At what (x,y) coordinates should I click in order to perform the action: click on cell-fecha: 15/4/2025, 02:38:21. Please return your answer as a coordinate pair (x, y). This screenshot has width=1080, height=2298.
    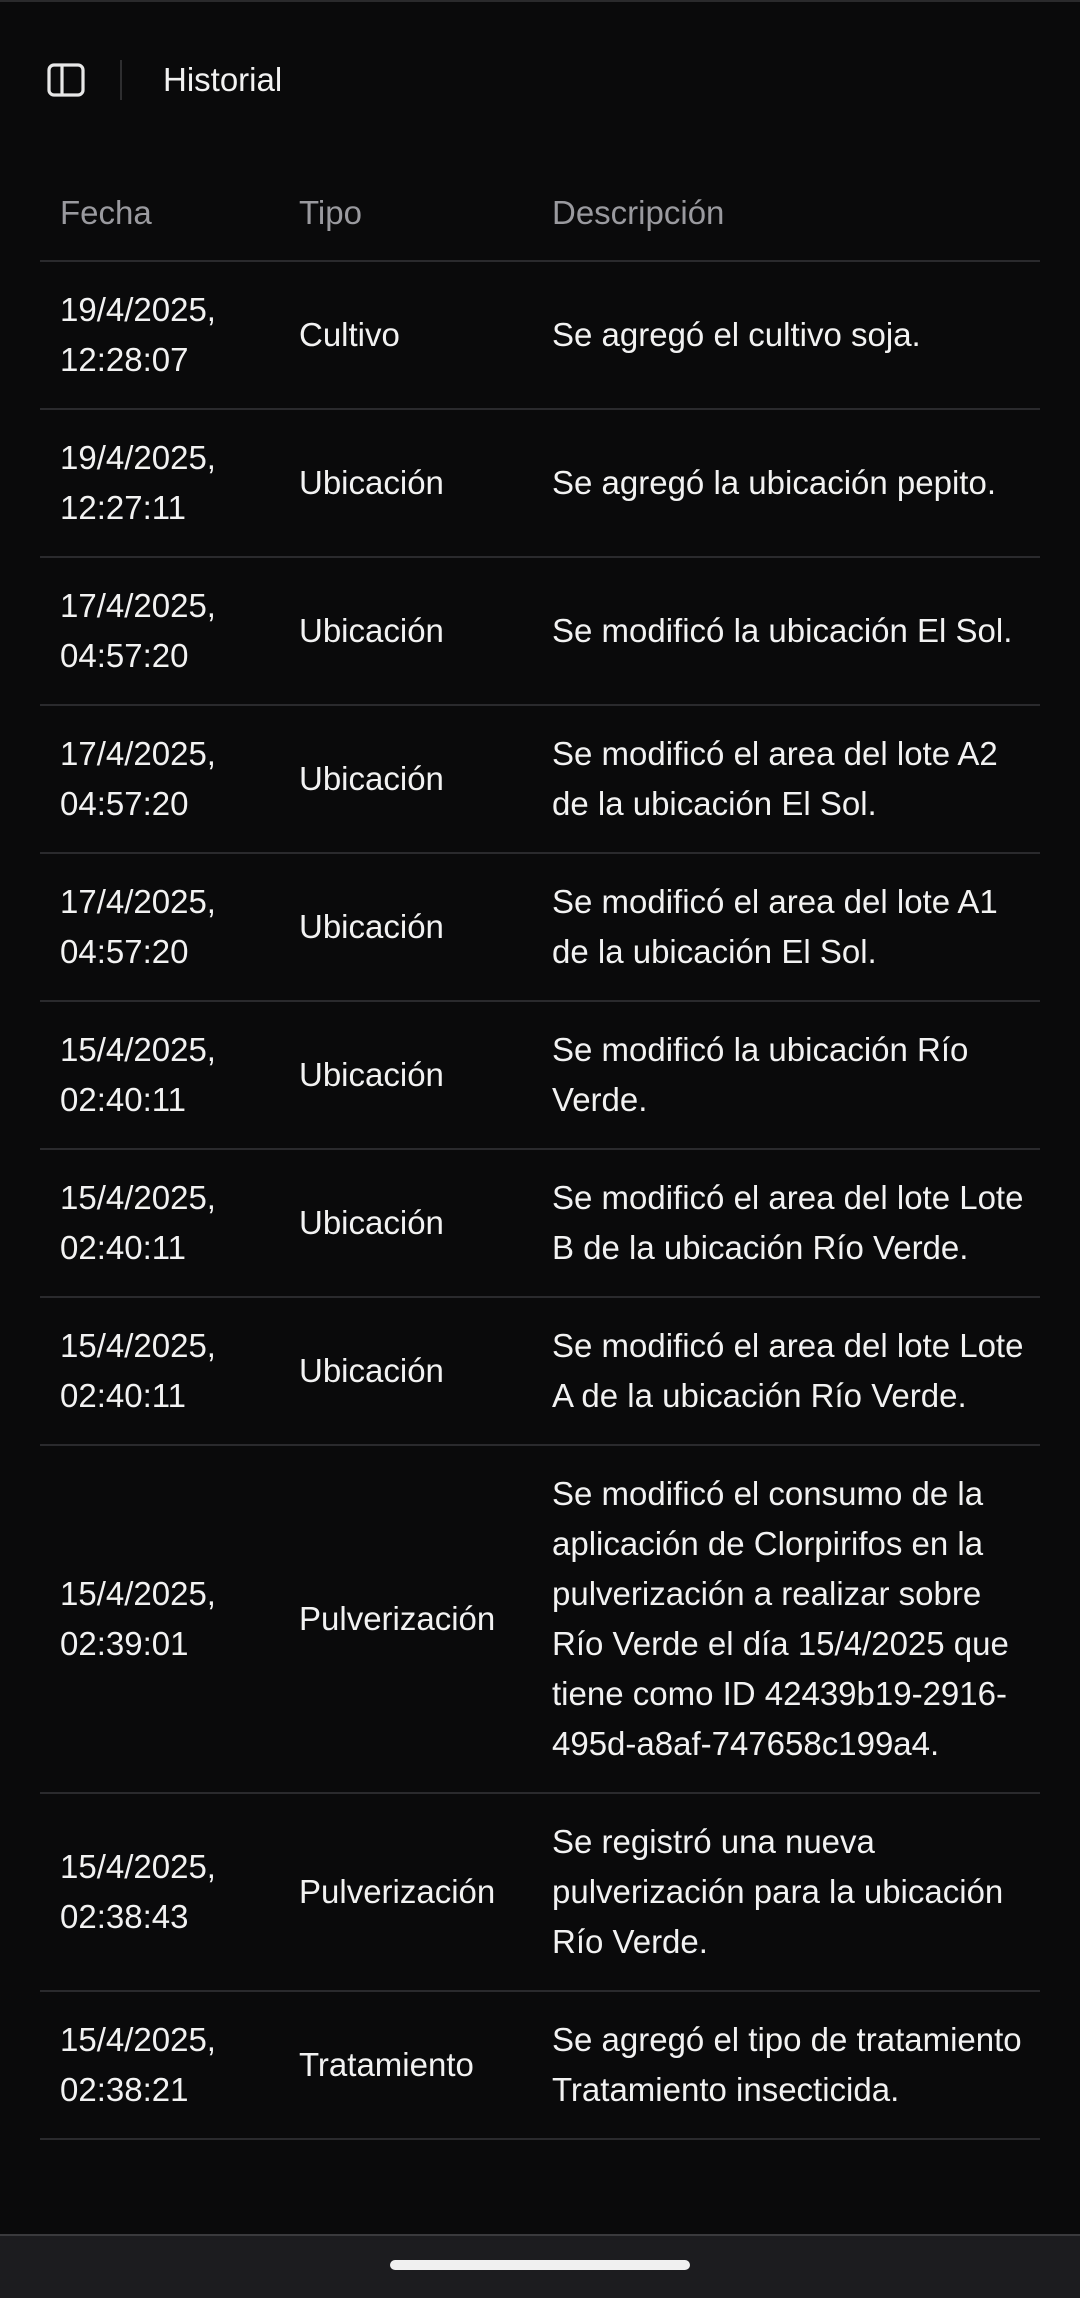
    Looking at the image, I should click on (159, 2065).